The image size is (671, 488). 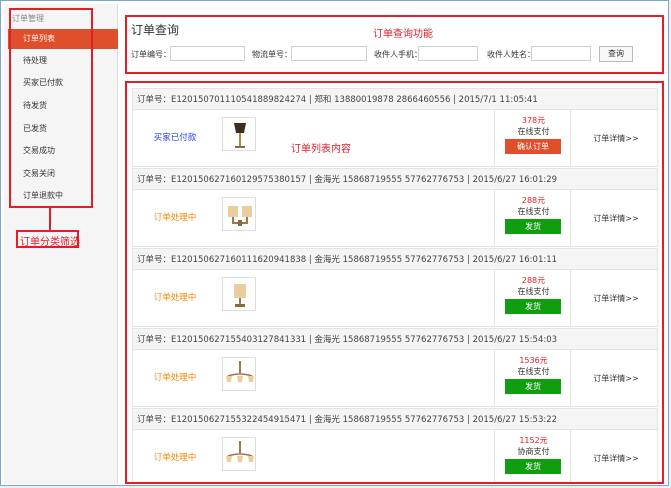 What do you see at coordinates (448, 53) in the screenshot?
I see `recipient-phone-input` at bounding box center [448, 53].